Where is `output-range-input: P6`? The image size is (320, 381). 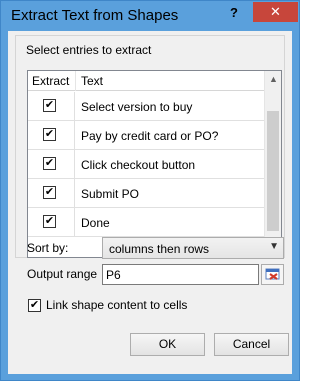
output-range-input: P6 is located at coordinates (180, 274).